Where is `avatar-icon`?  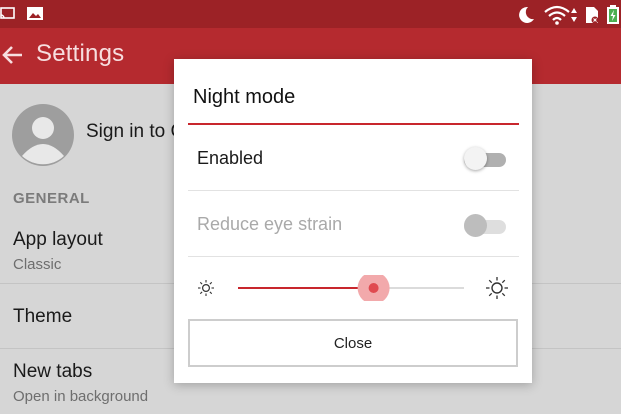 avatar-icon is located at coordinates (43, 135).